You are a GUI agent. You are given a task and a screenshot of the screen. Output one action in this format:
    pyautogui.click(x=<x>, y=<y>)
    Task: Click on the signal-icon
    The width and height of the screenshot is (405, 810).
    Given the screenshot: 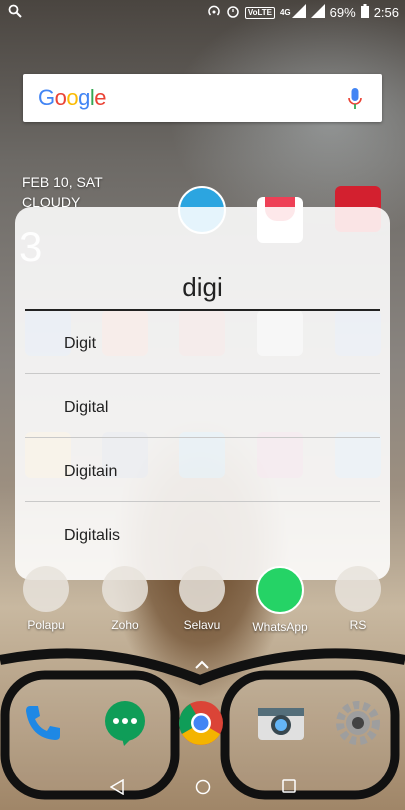 What is the action you would take?
    pyautogui.click(x=298, y=12)
    